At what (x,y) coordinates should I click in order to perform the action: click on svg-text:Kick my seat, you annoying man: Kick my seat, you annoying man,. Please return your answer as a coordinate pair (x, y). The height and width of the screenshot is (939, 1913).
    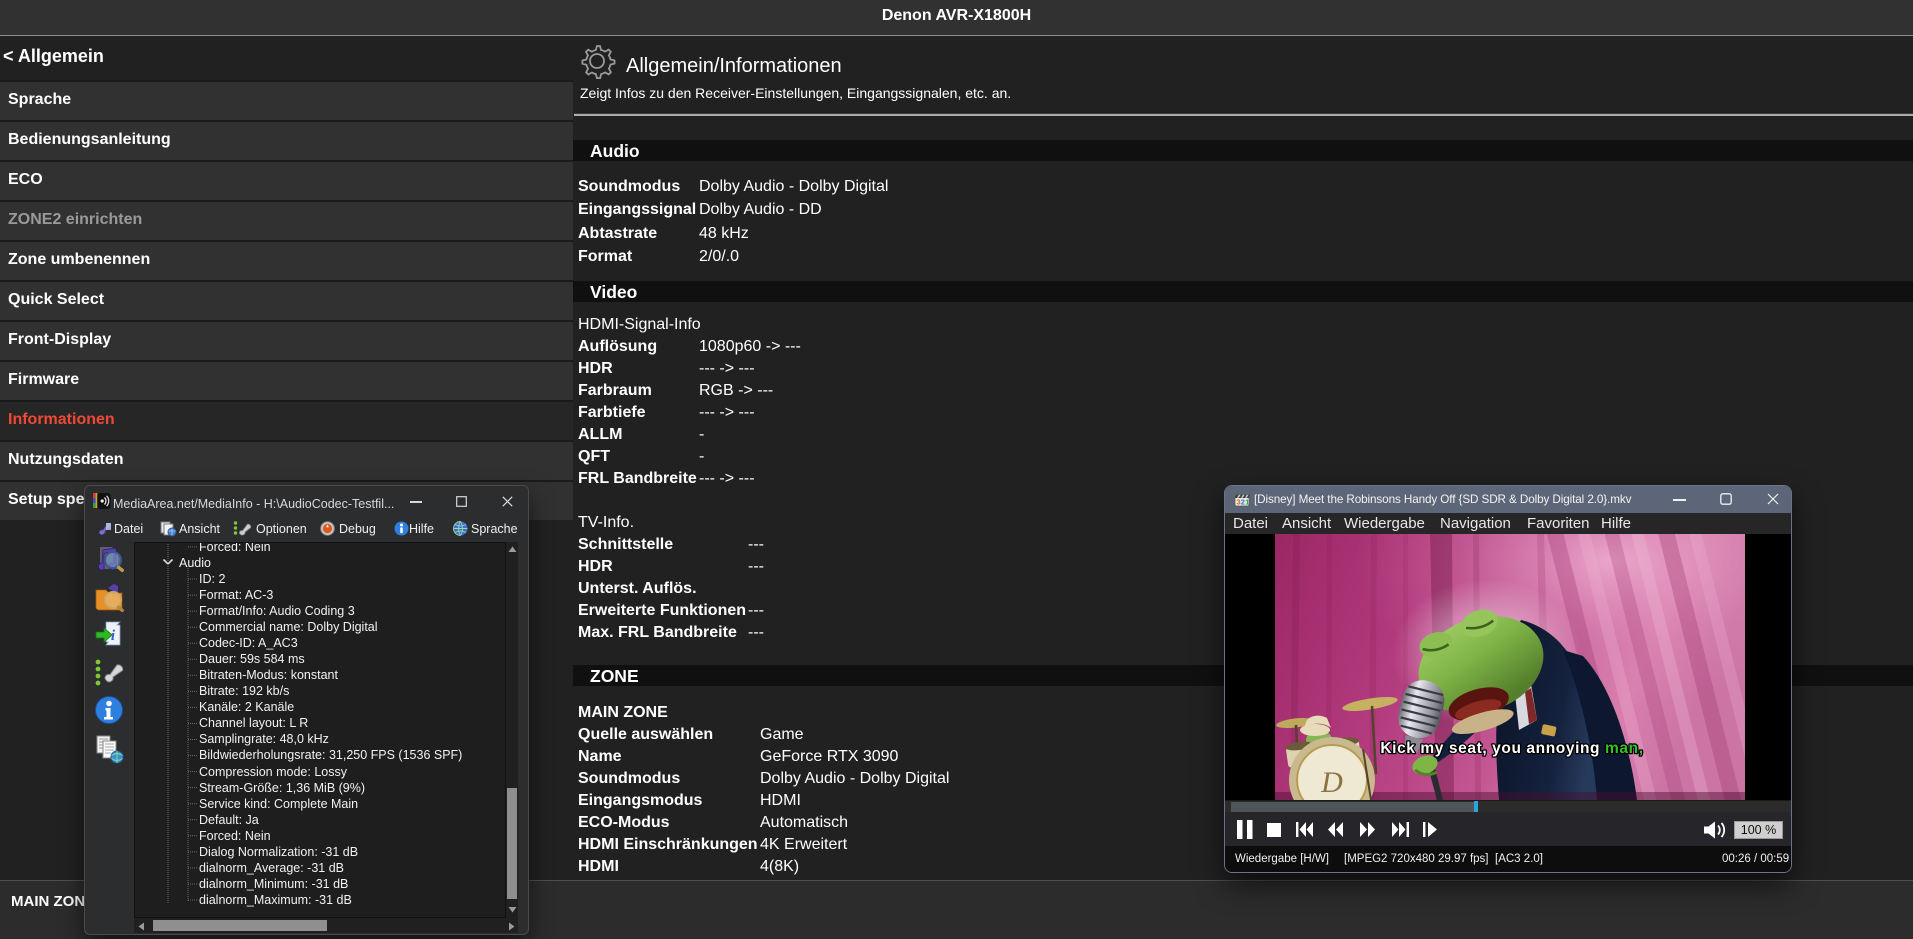
    Looking at the image, I should click on (1511, 748).